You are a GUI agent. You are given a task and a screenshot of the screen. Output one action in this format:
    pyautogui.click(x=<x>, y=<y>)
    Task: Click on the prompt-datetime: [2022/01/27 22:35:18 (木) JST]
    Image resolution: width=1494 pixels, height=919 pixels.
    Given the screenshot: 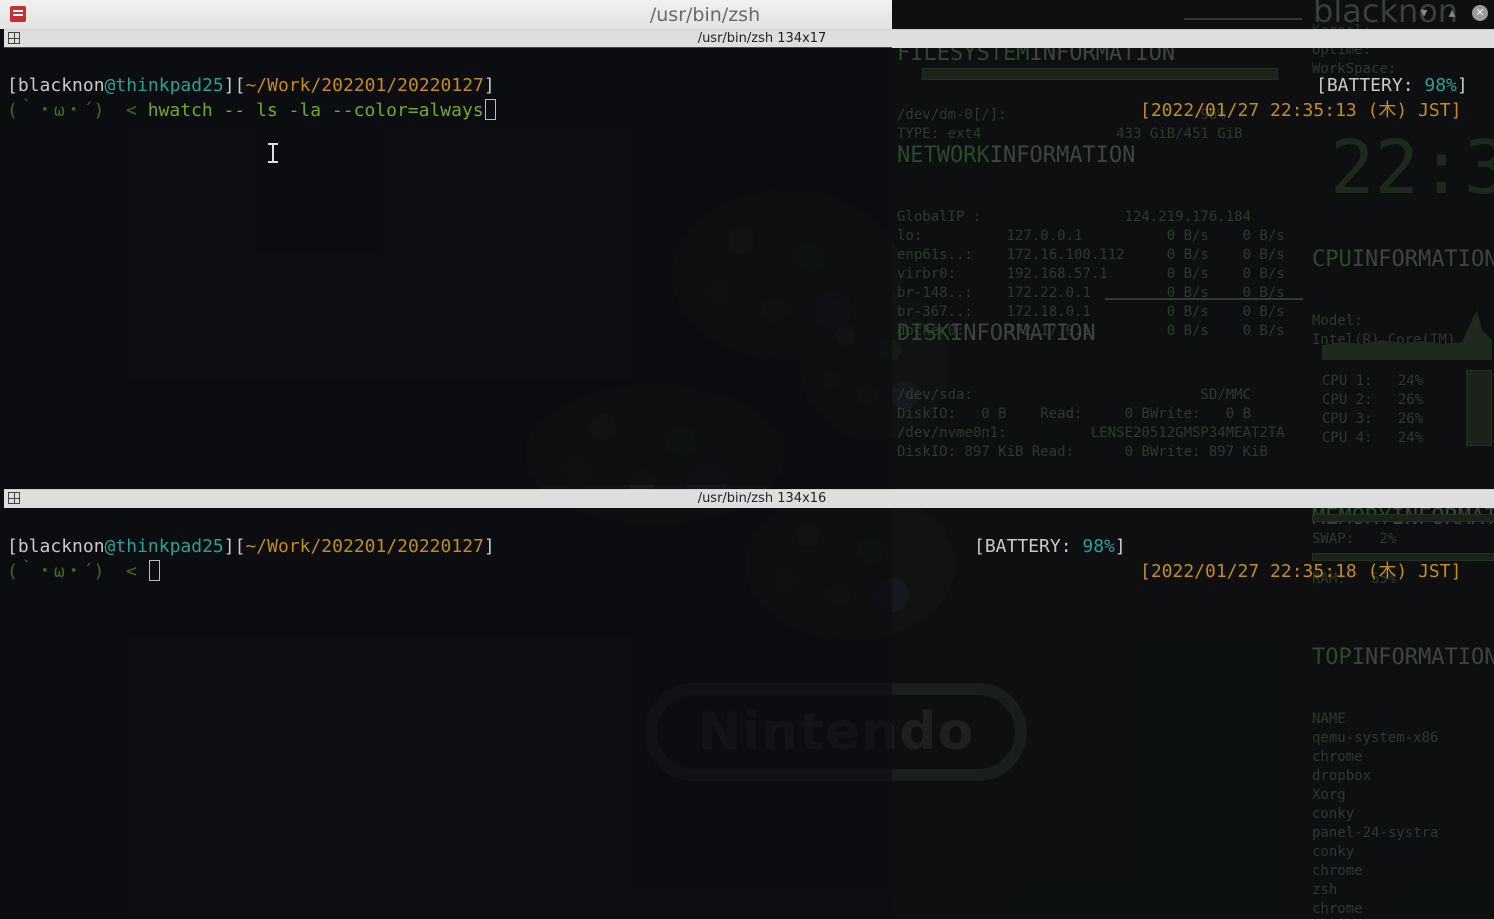 What is the action you would take?
    pyautogui.click(x=1301, y=571)
    